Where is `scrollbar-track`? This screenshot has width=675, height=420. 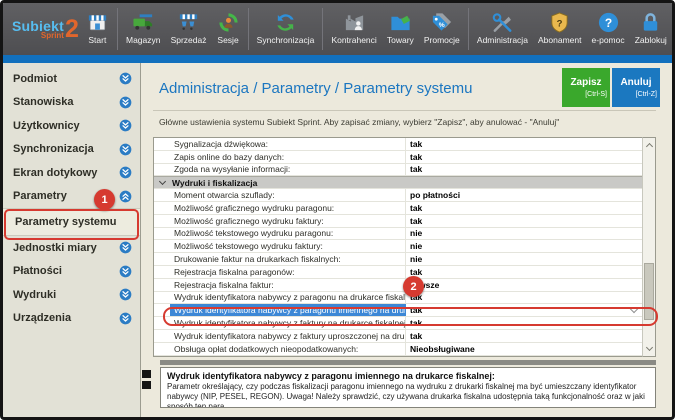 scrollbar-track is located at coordinates (649, 247).